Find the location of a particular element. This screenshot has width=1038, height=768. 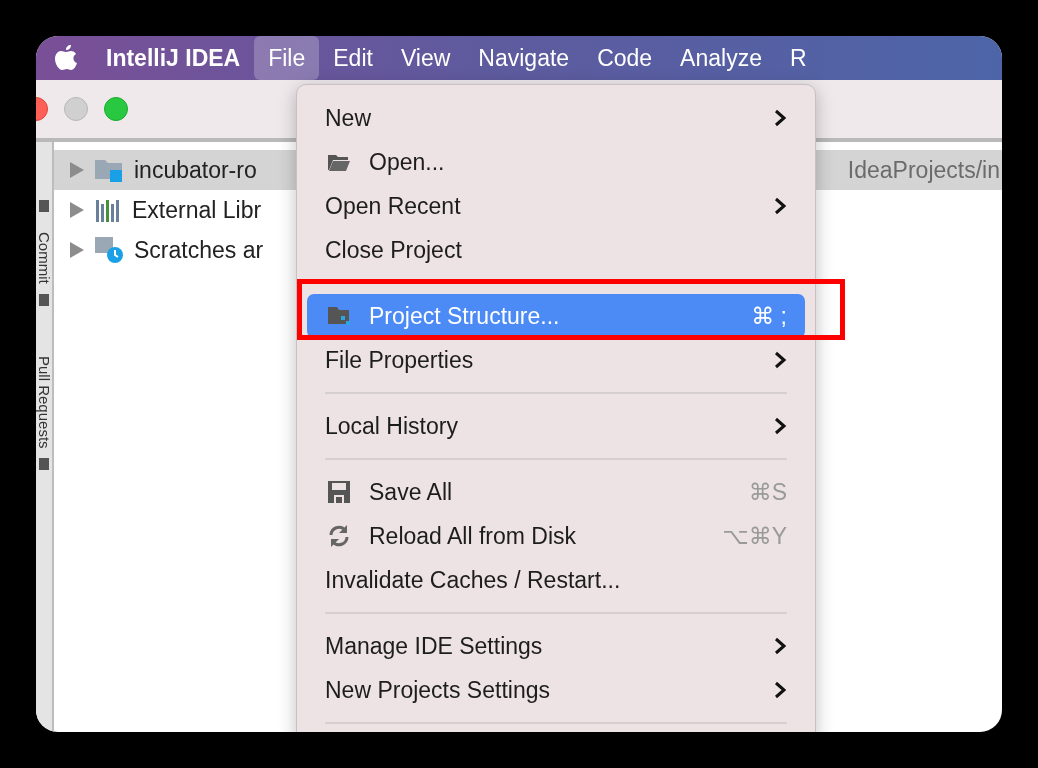

project-path: IdeaProjects/in is located at coordinates (924, 170).